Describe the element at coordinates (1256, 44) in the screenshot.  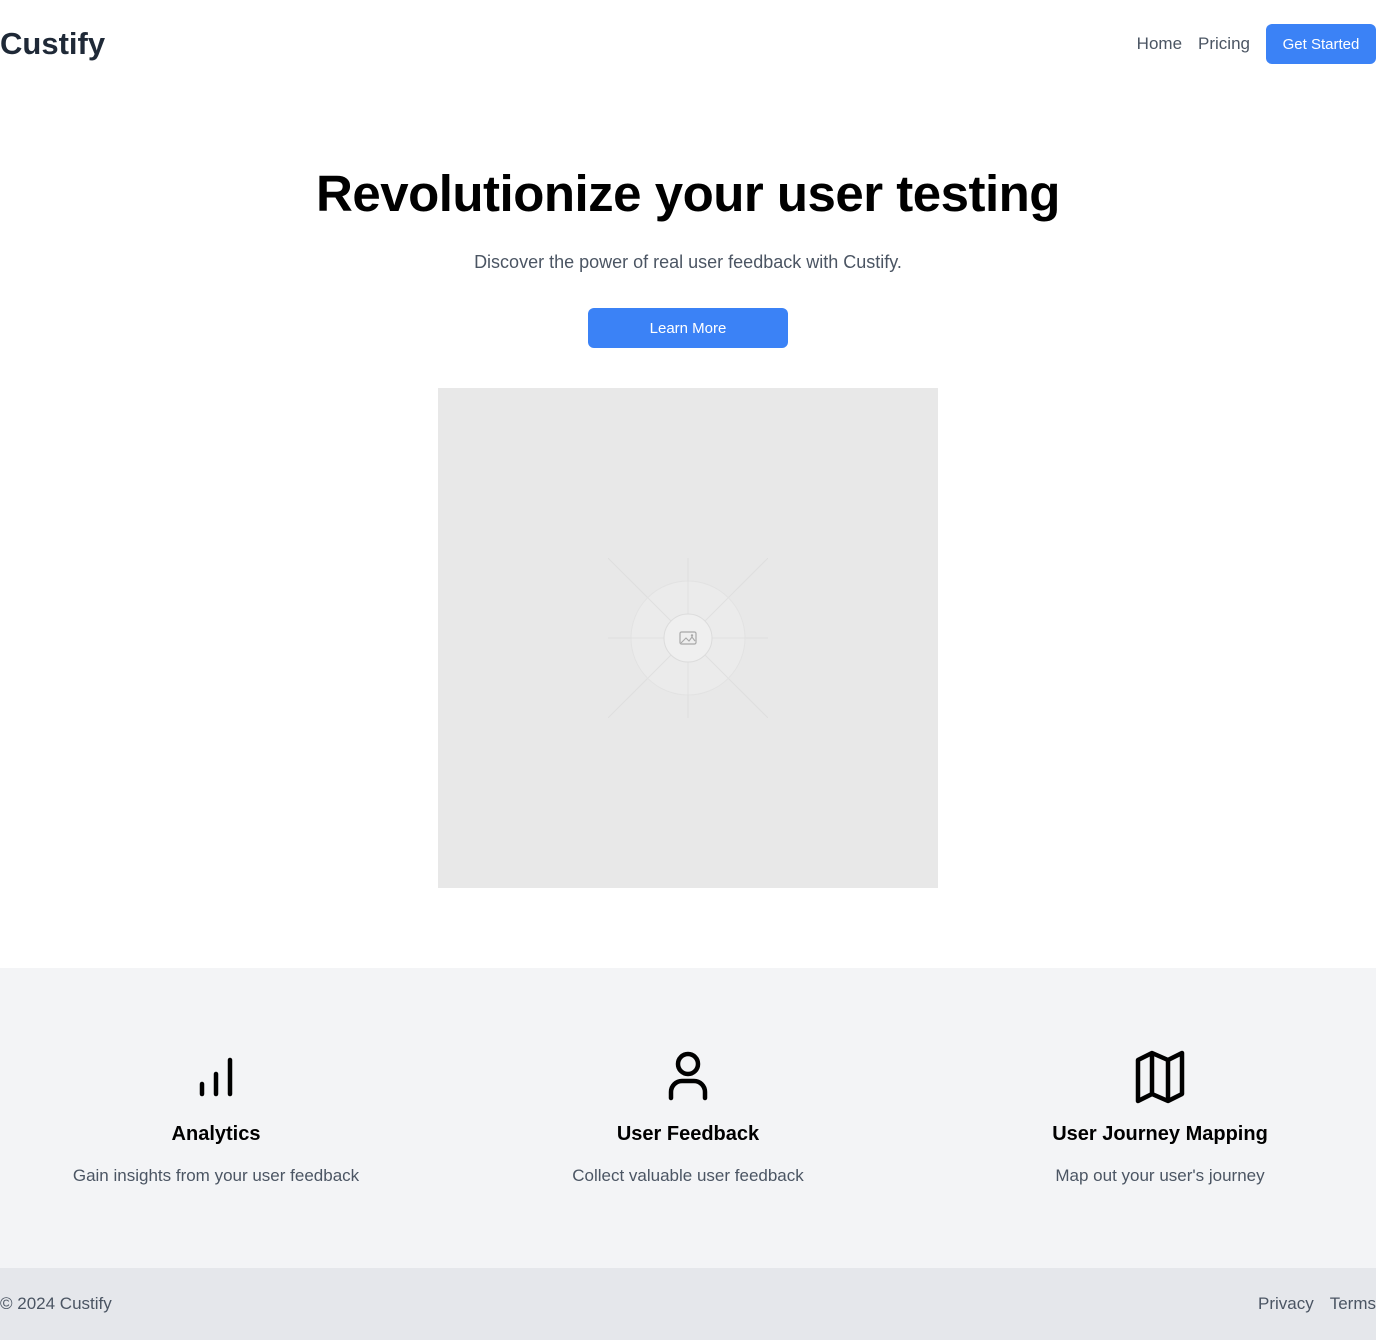
I see `main-nav: Home Pricing Get Started` at that location.